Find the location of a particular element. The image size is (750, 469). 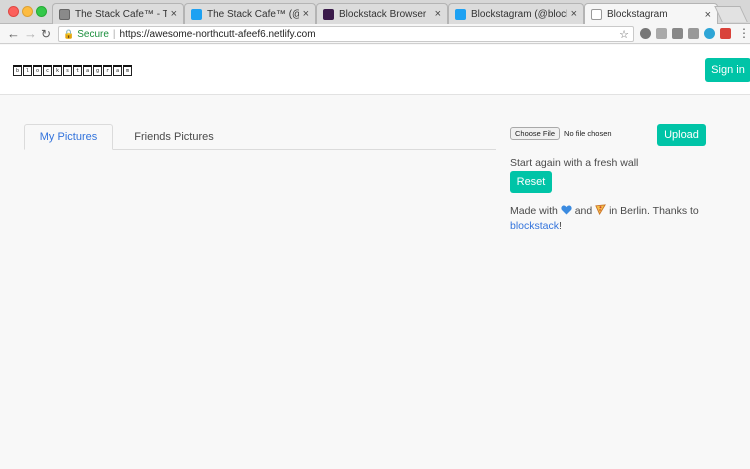

new-tab-button is located at coordinates (731, 14).